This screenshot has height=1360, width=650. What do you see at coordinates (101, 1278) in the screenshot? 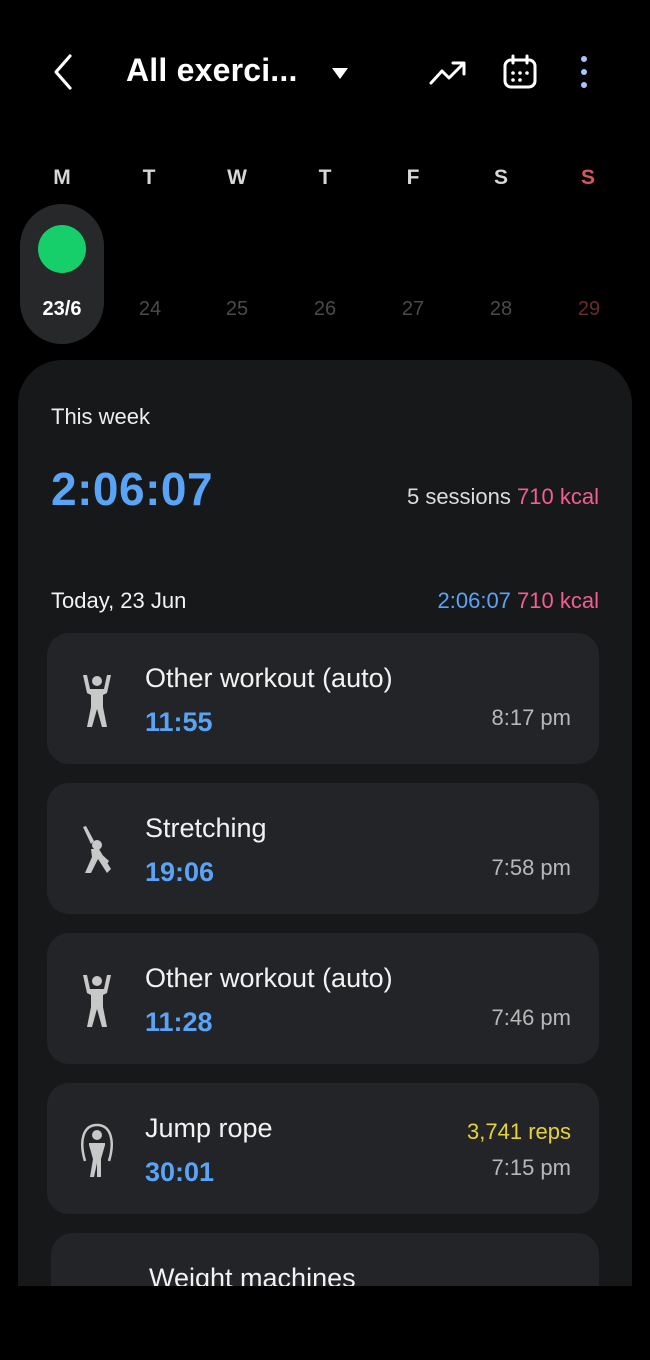
I see `weight-machines-icon` at bounding box center [101, 1278].